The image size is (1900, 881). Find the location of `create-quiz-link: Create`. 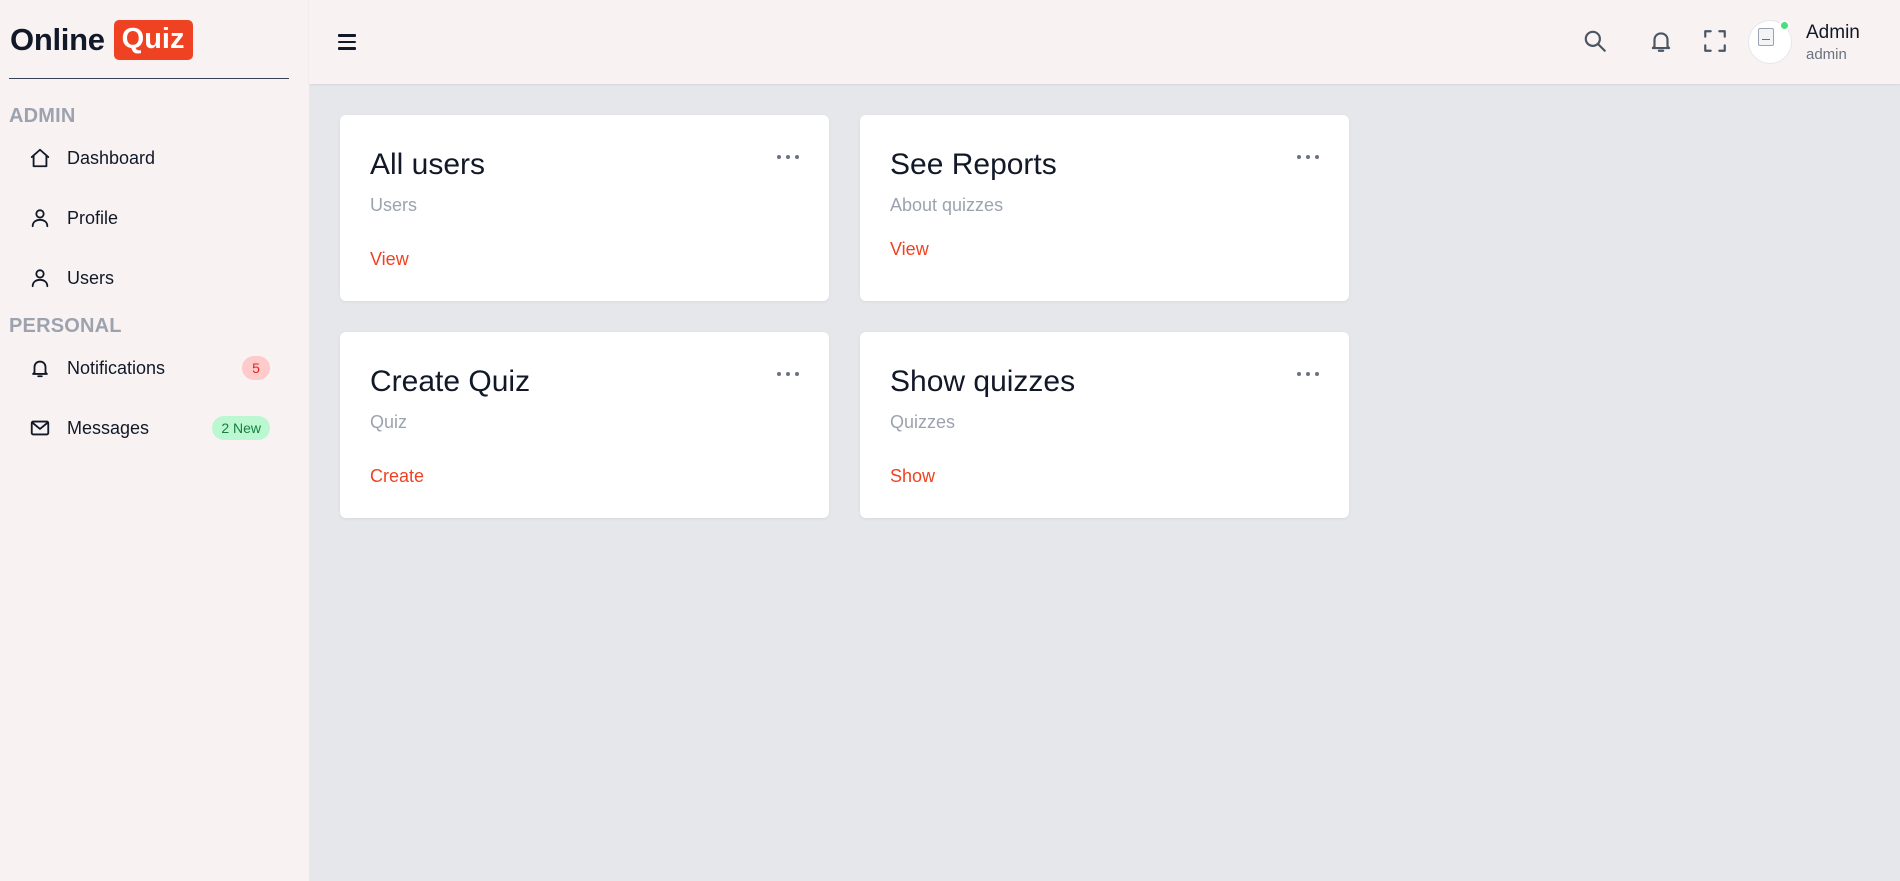

create-quiz-link: Create is located at coordinates (397, 476).